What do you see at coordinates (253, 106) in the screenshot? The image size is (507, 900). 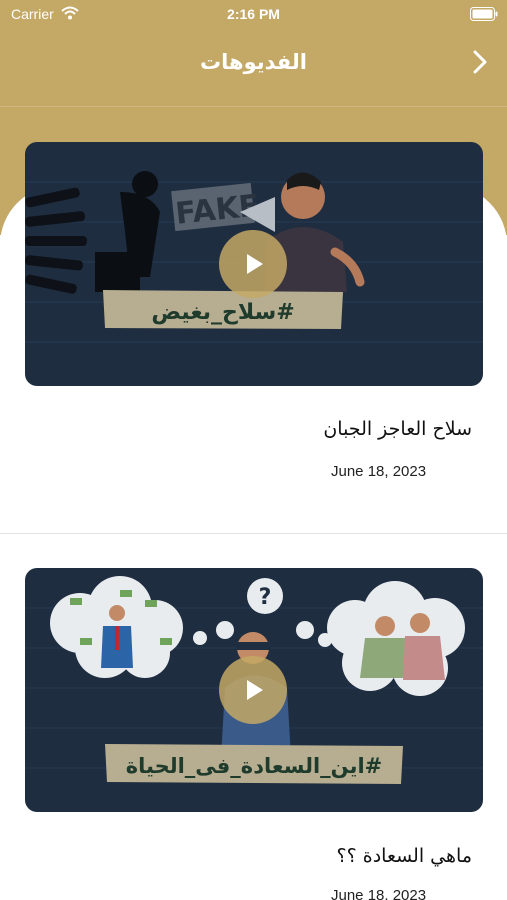 I see `header-divider` at bounding box center [253, 106].